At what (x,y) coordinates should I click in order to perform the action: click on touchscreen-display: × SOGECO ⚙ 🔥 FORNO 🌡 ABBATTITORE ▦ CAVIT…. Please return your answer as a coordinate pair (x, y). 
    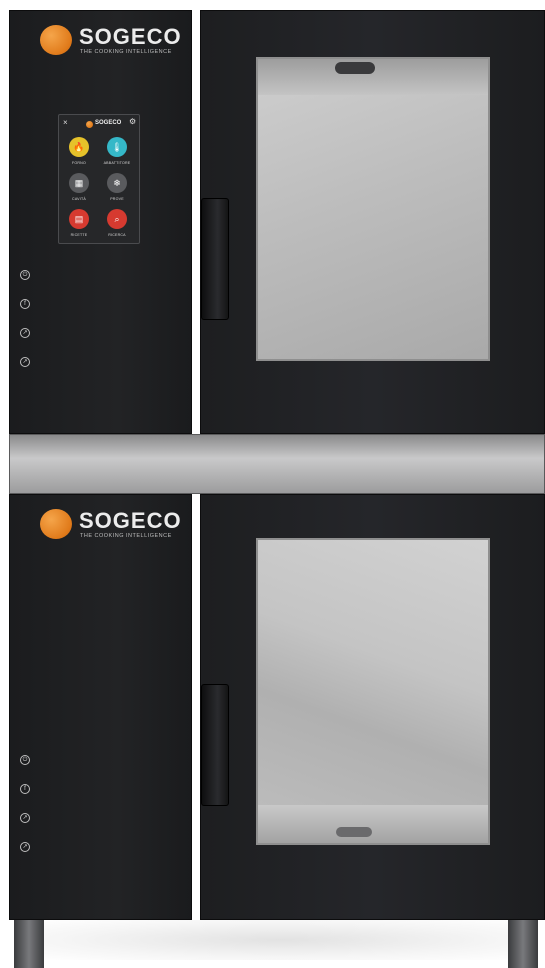
    Looking at the image, I should click on (99, 179).